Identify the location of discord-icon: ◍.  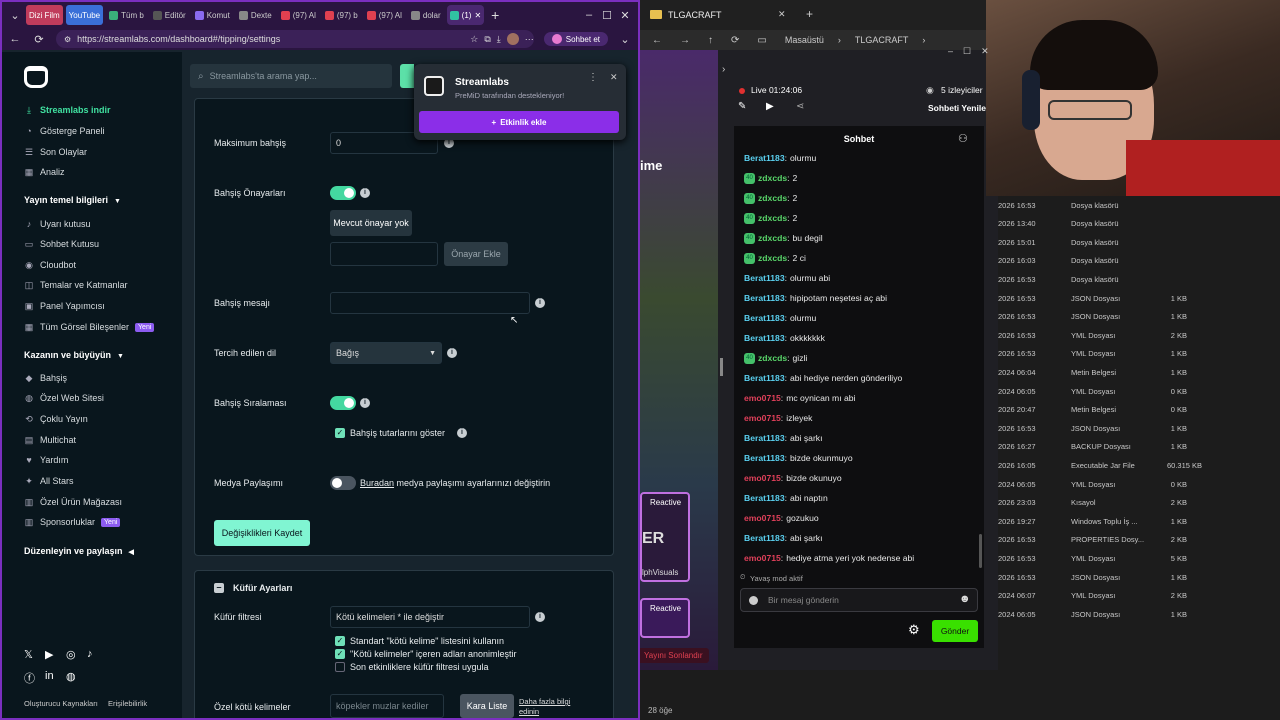
(71, 676).